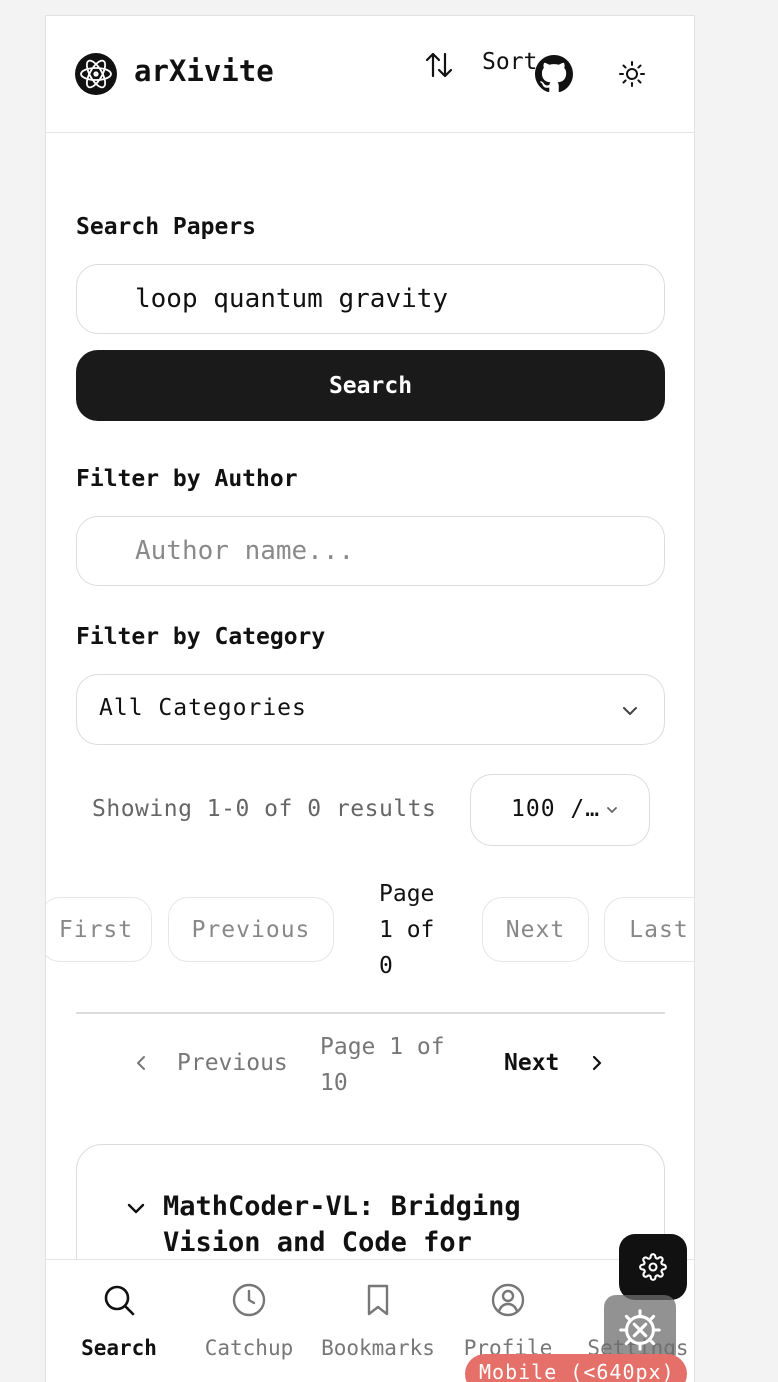 Image resolution: width=778 pixels, height=1382 pixels. Describe the element at coordinates (203, 708) in the screenshot. I see `category-selected: All Categories` at that location.